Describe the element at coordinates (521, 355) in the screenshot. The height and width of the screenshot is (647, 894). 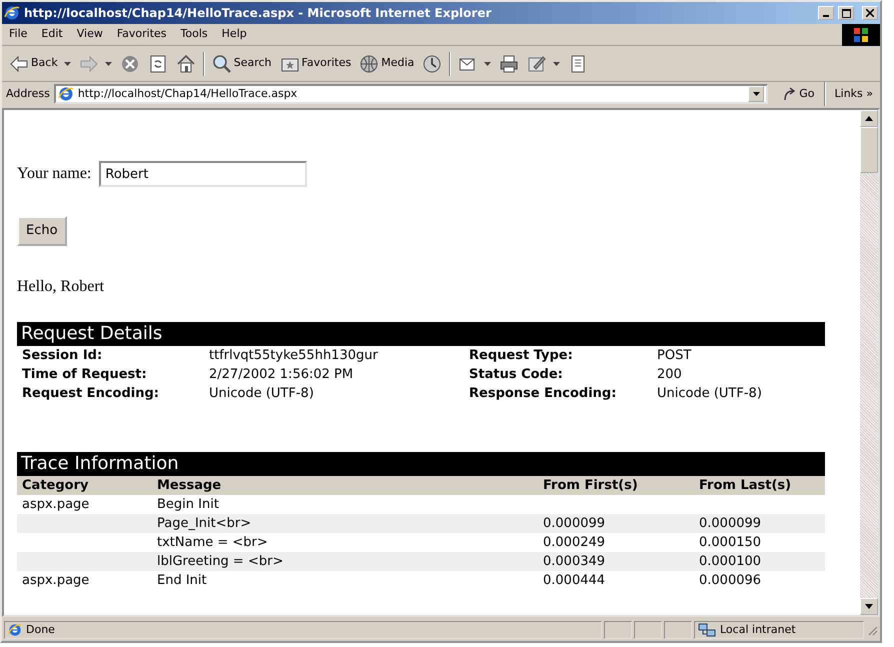
I see `field-label: Request Type:` at that location.